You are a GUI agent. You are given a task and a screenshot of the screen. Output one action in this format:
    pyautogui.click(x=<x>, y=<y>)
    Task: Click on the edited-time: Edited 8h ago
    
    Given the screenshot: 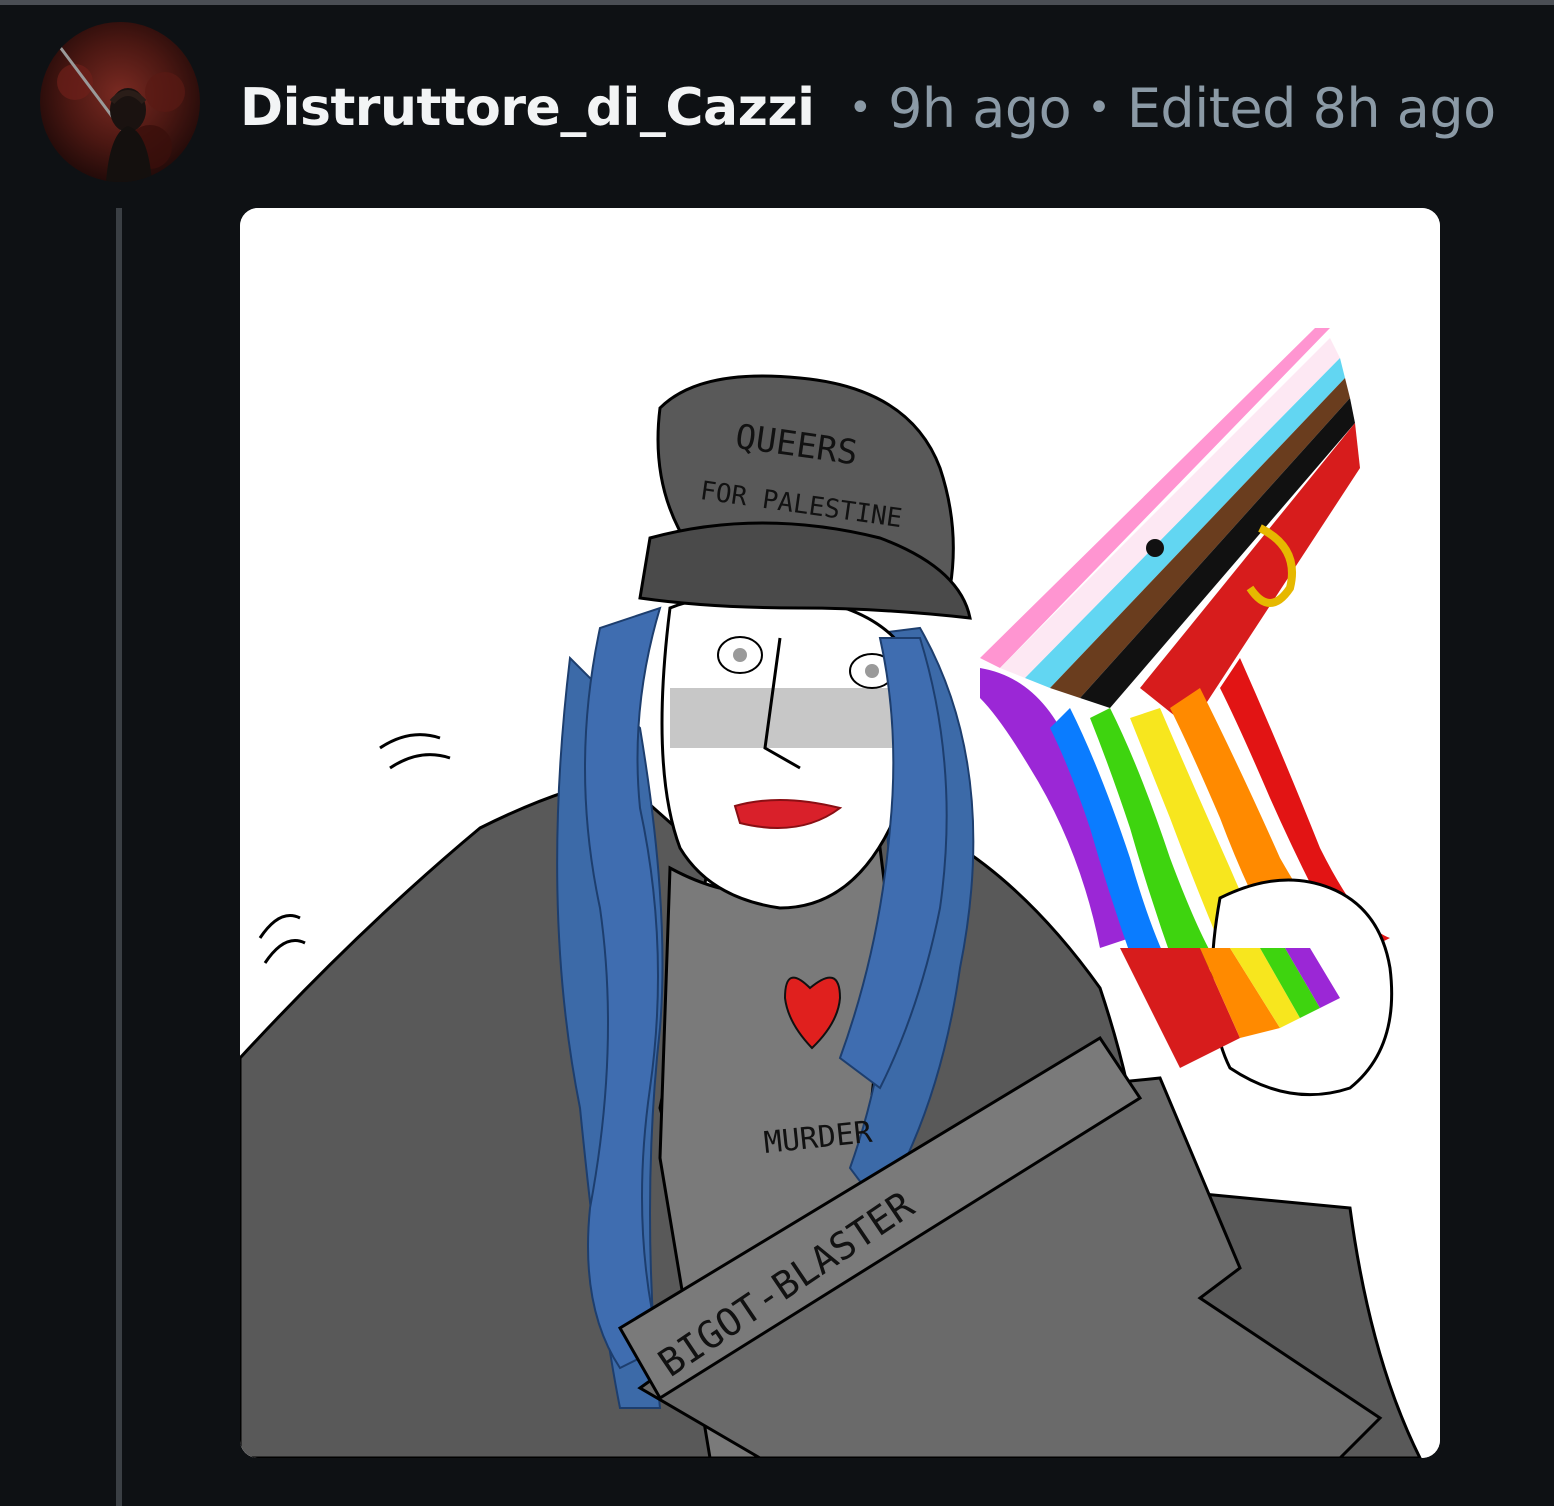 What is the action you would take?
    pyautogui.click(x=1311, y=108)
    